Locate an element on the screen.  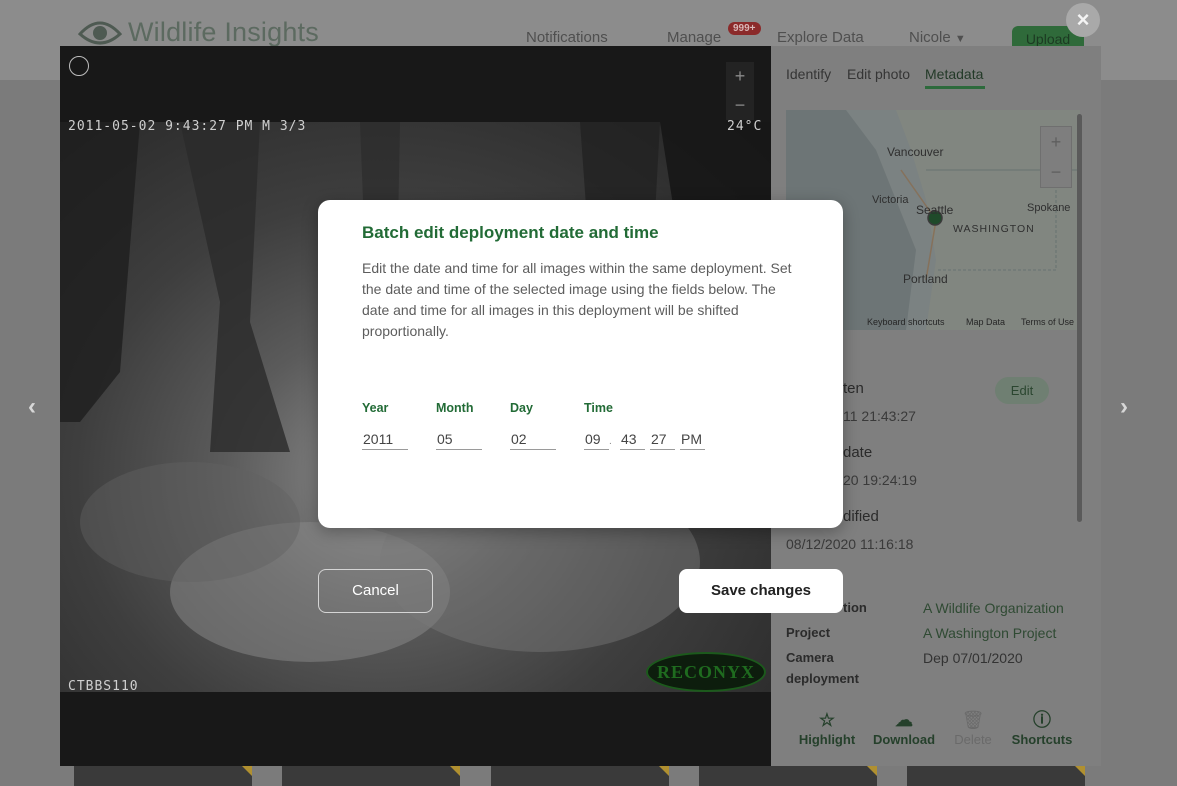
project-label: Project is located at coordinates (808, 632).